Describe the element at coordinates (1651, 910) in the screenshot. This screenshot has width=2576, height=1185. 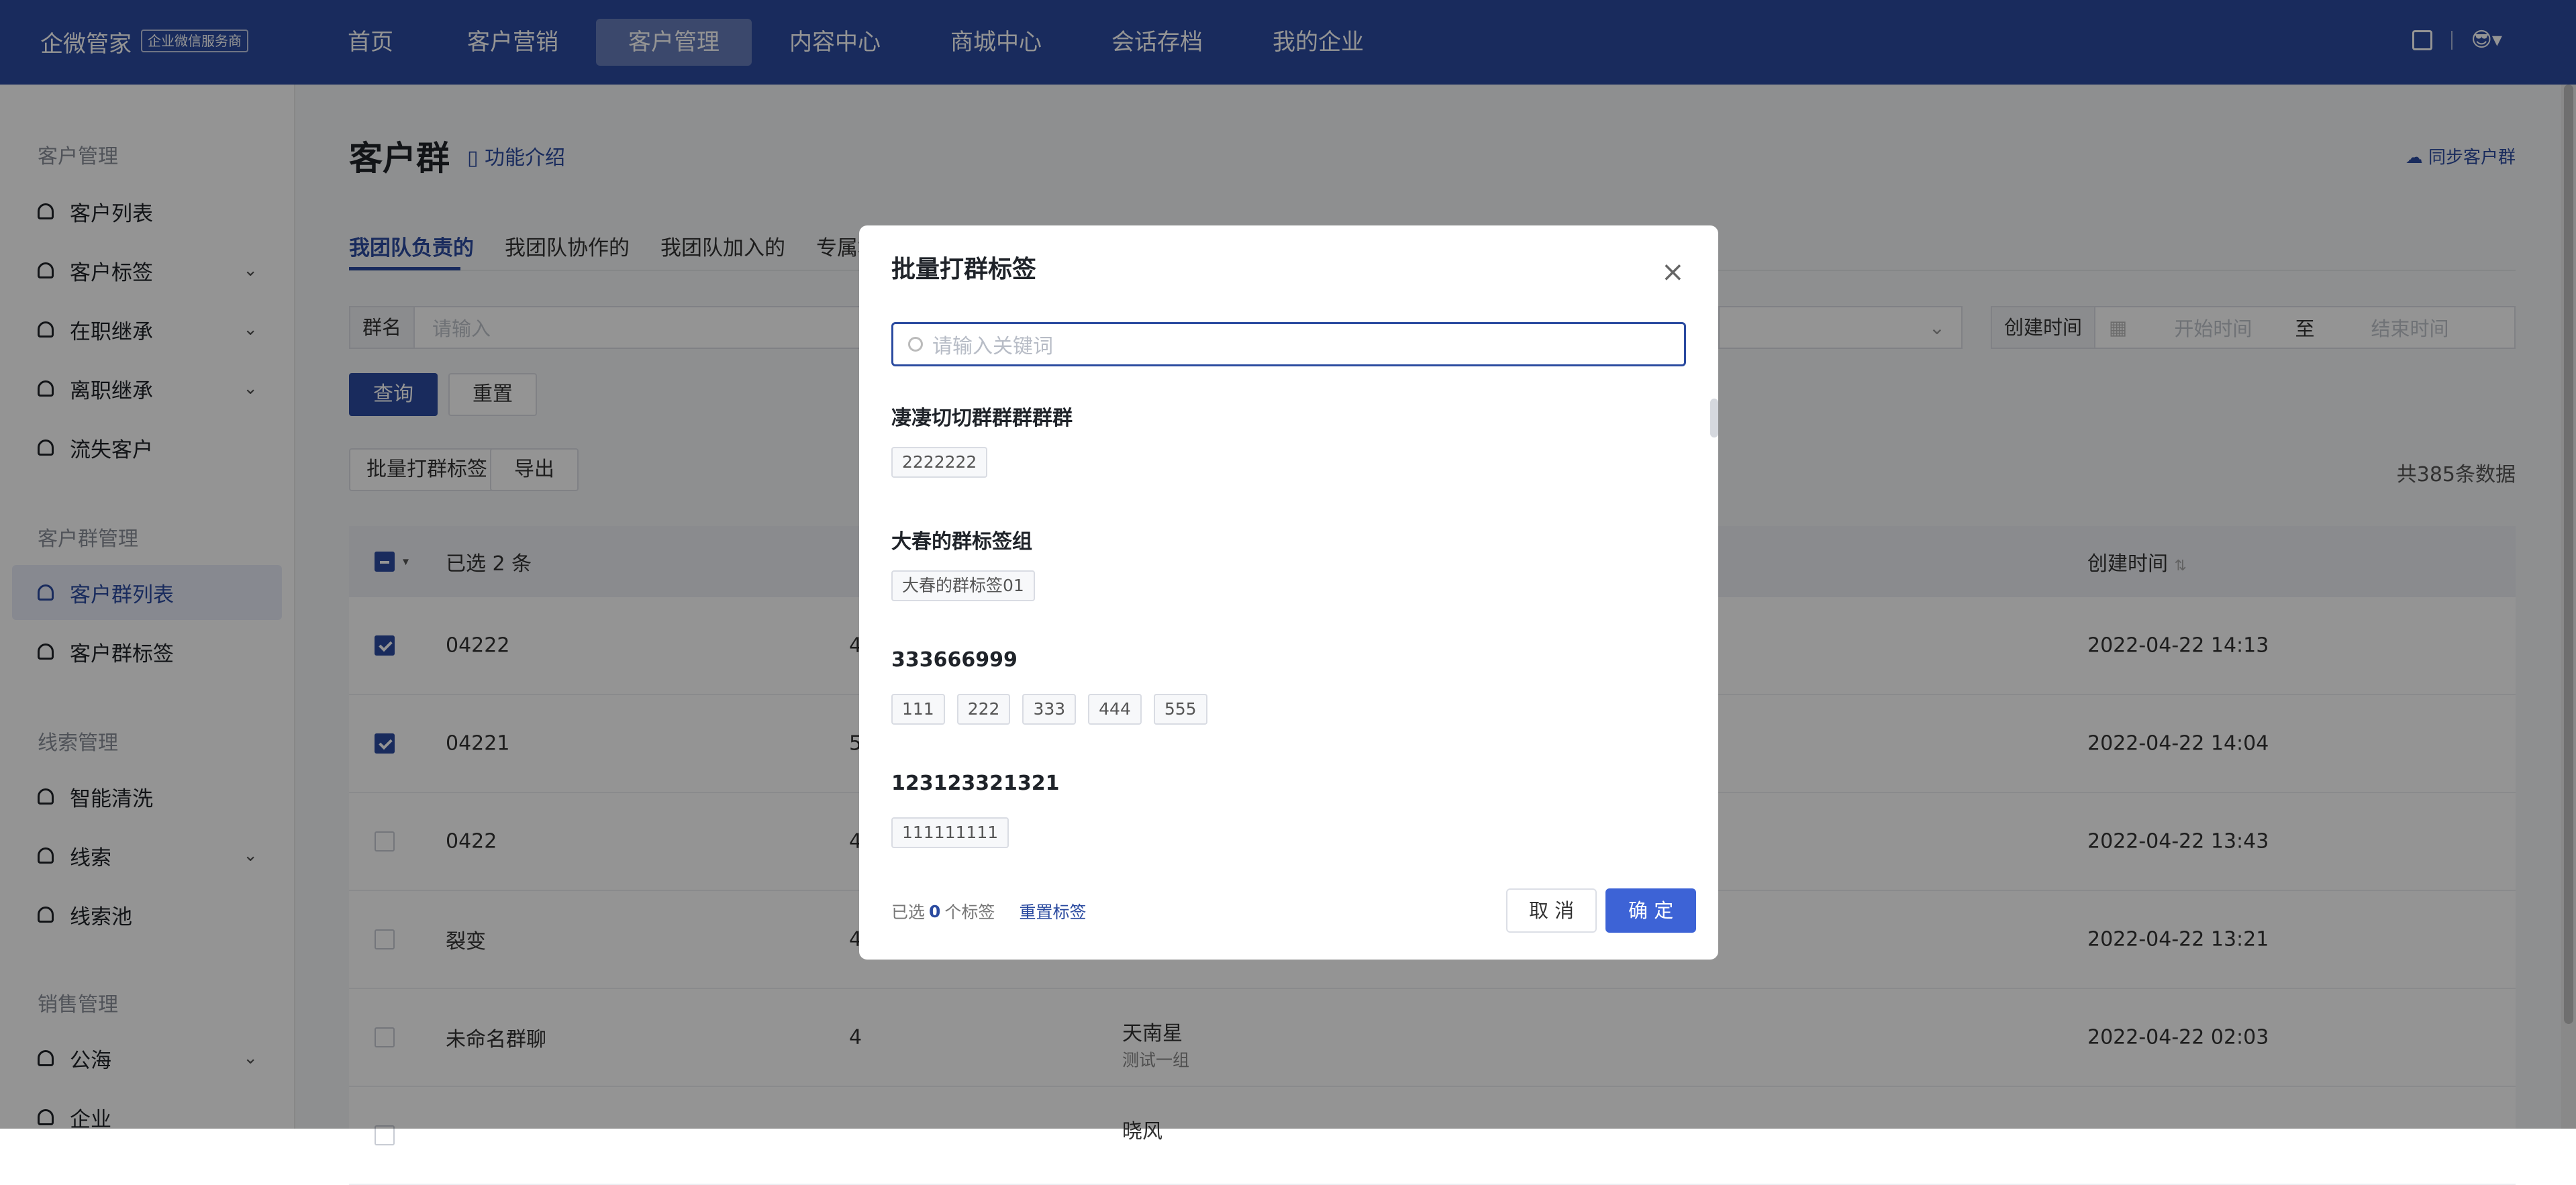
I see `confirm-button: 确 定` at that location.